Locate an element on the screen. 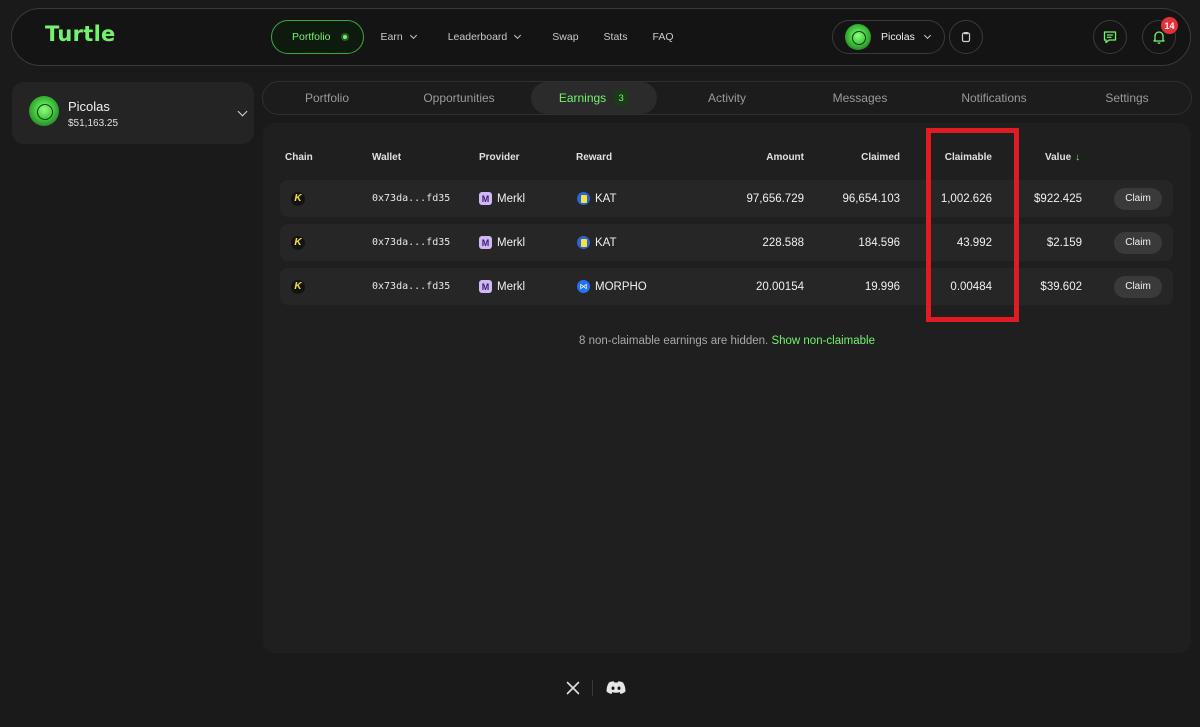 This screenshot has width=1200, height=727. column-header-chain: Chain is located at coordinates (299, 157).